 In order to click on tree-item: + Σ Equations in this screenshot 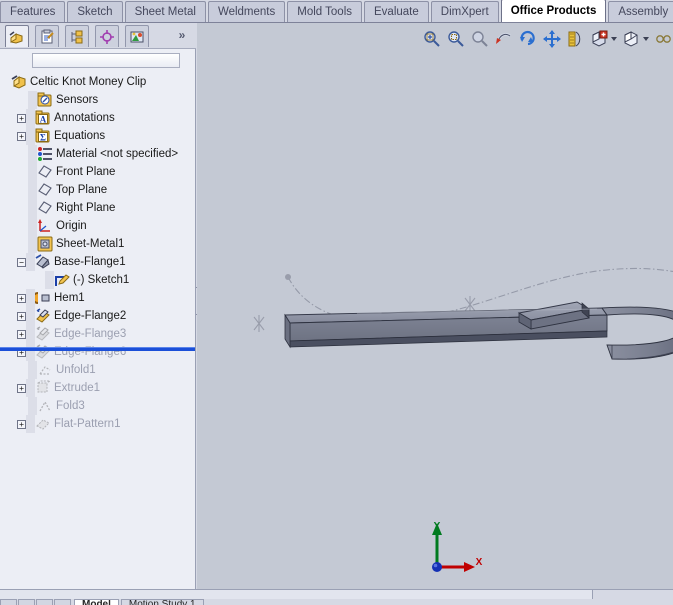, I will do `click(97, 136)`.